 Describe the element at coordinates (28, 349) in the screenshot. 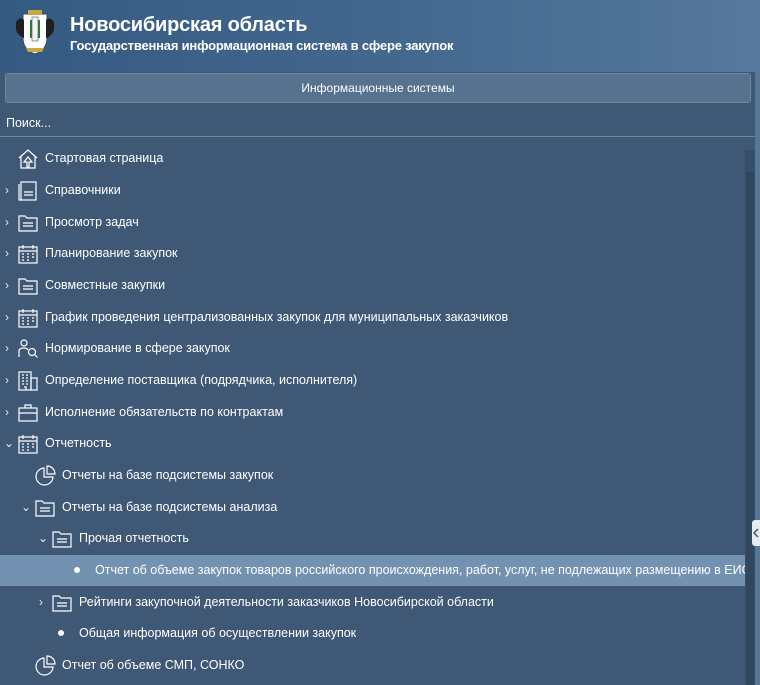

I see `user-search-icon` at that location.